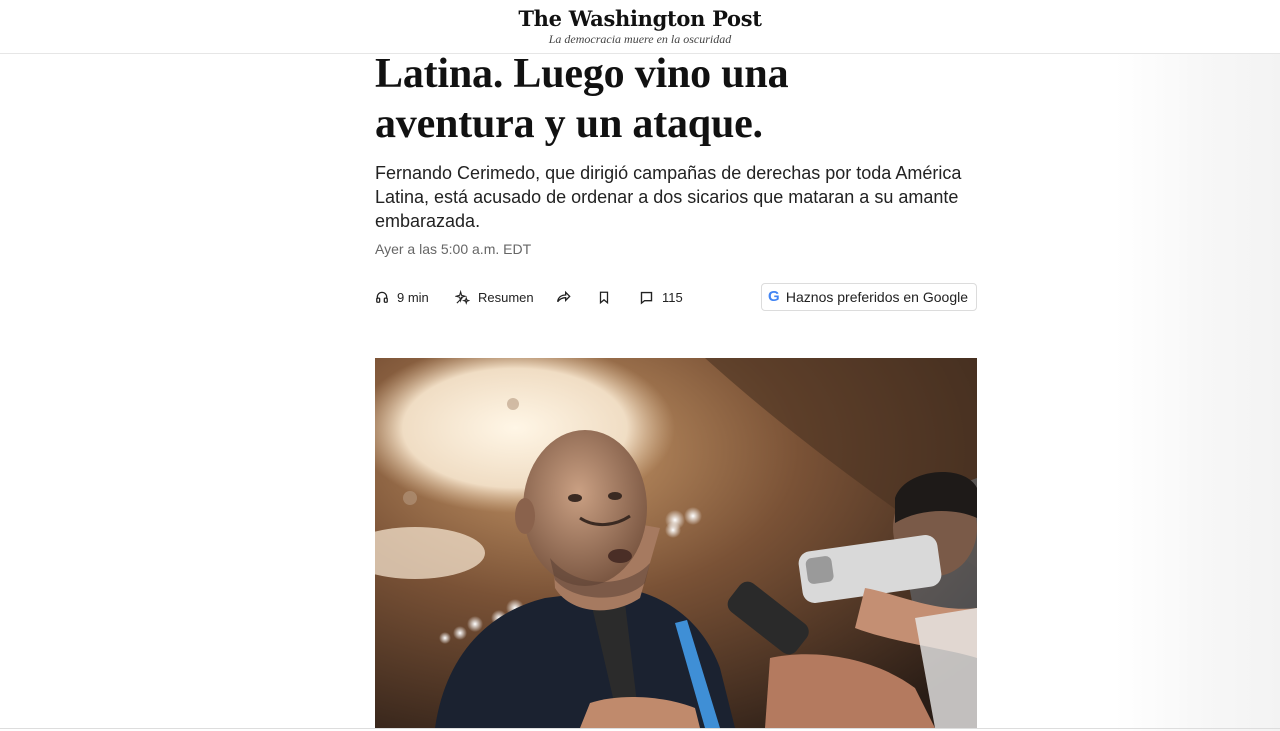 Image resolution: width=1280 pixels, height=731 pixels. I want to click on listen-button: 9 min, so click(402, 297).